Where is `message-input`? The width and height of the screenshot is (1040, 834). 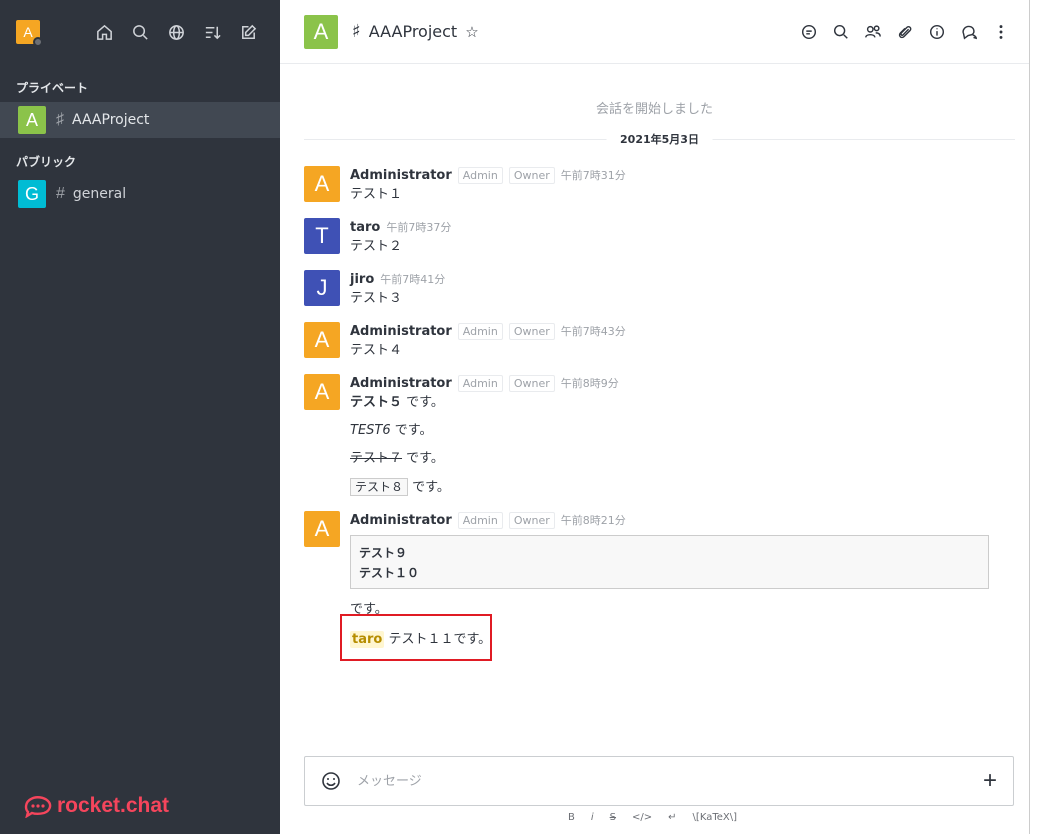 message-input is located at coordinates (657, 781).